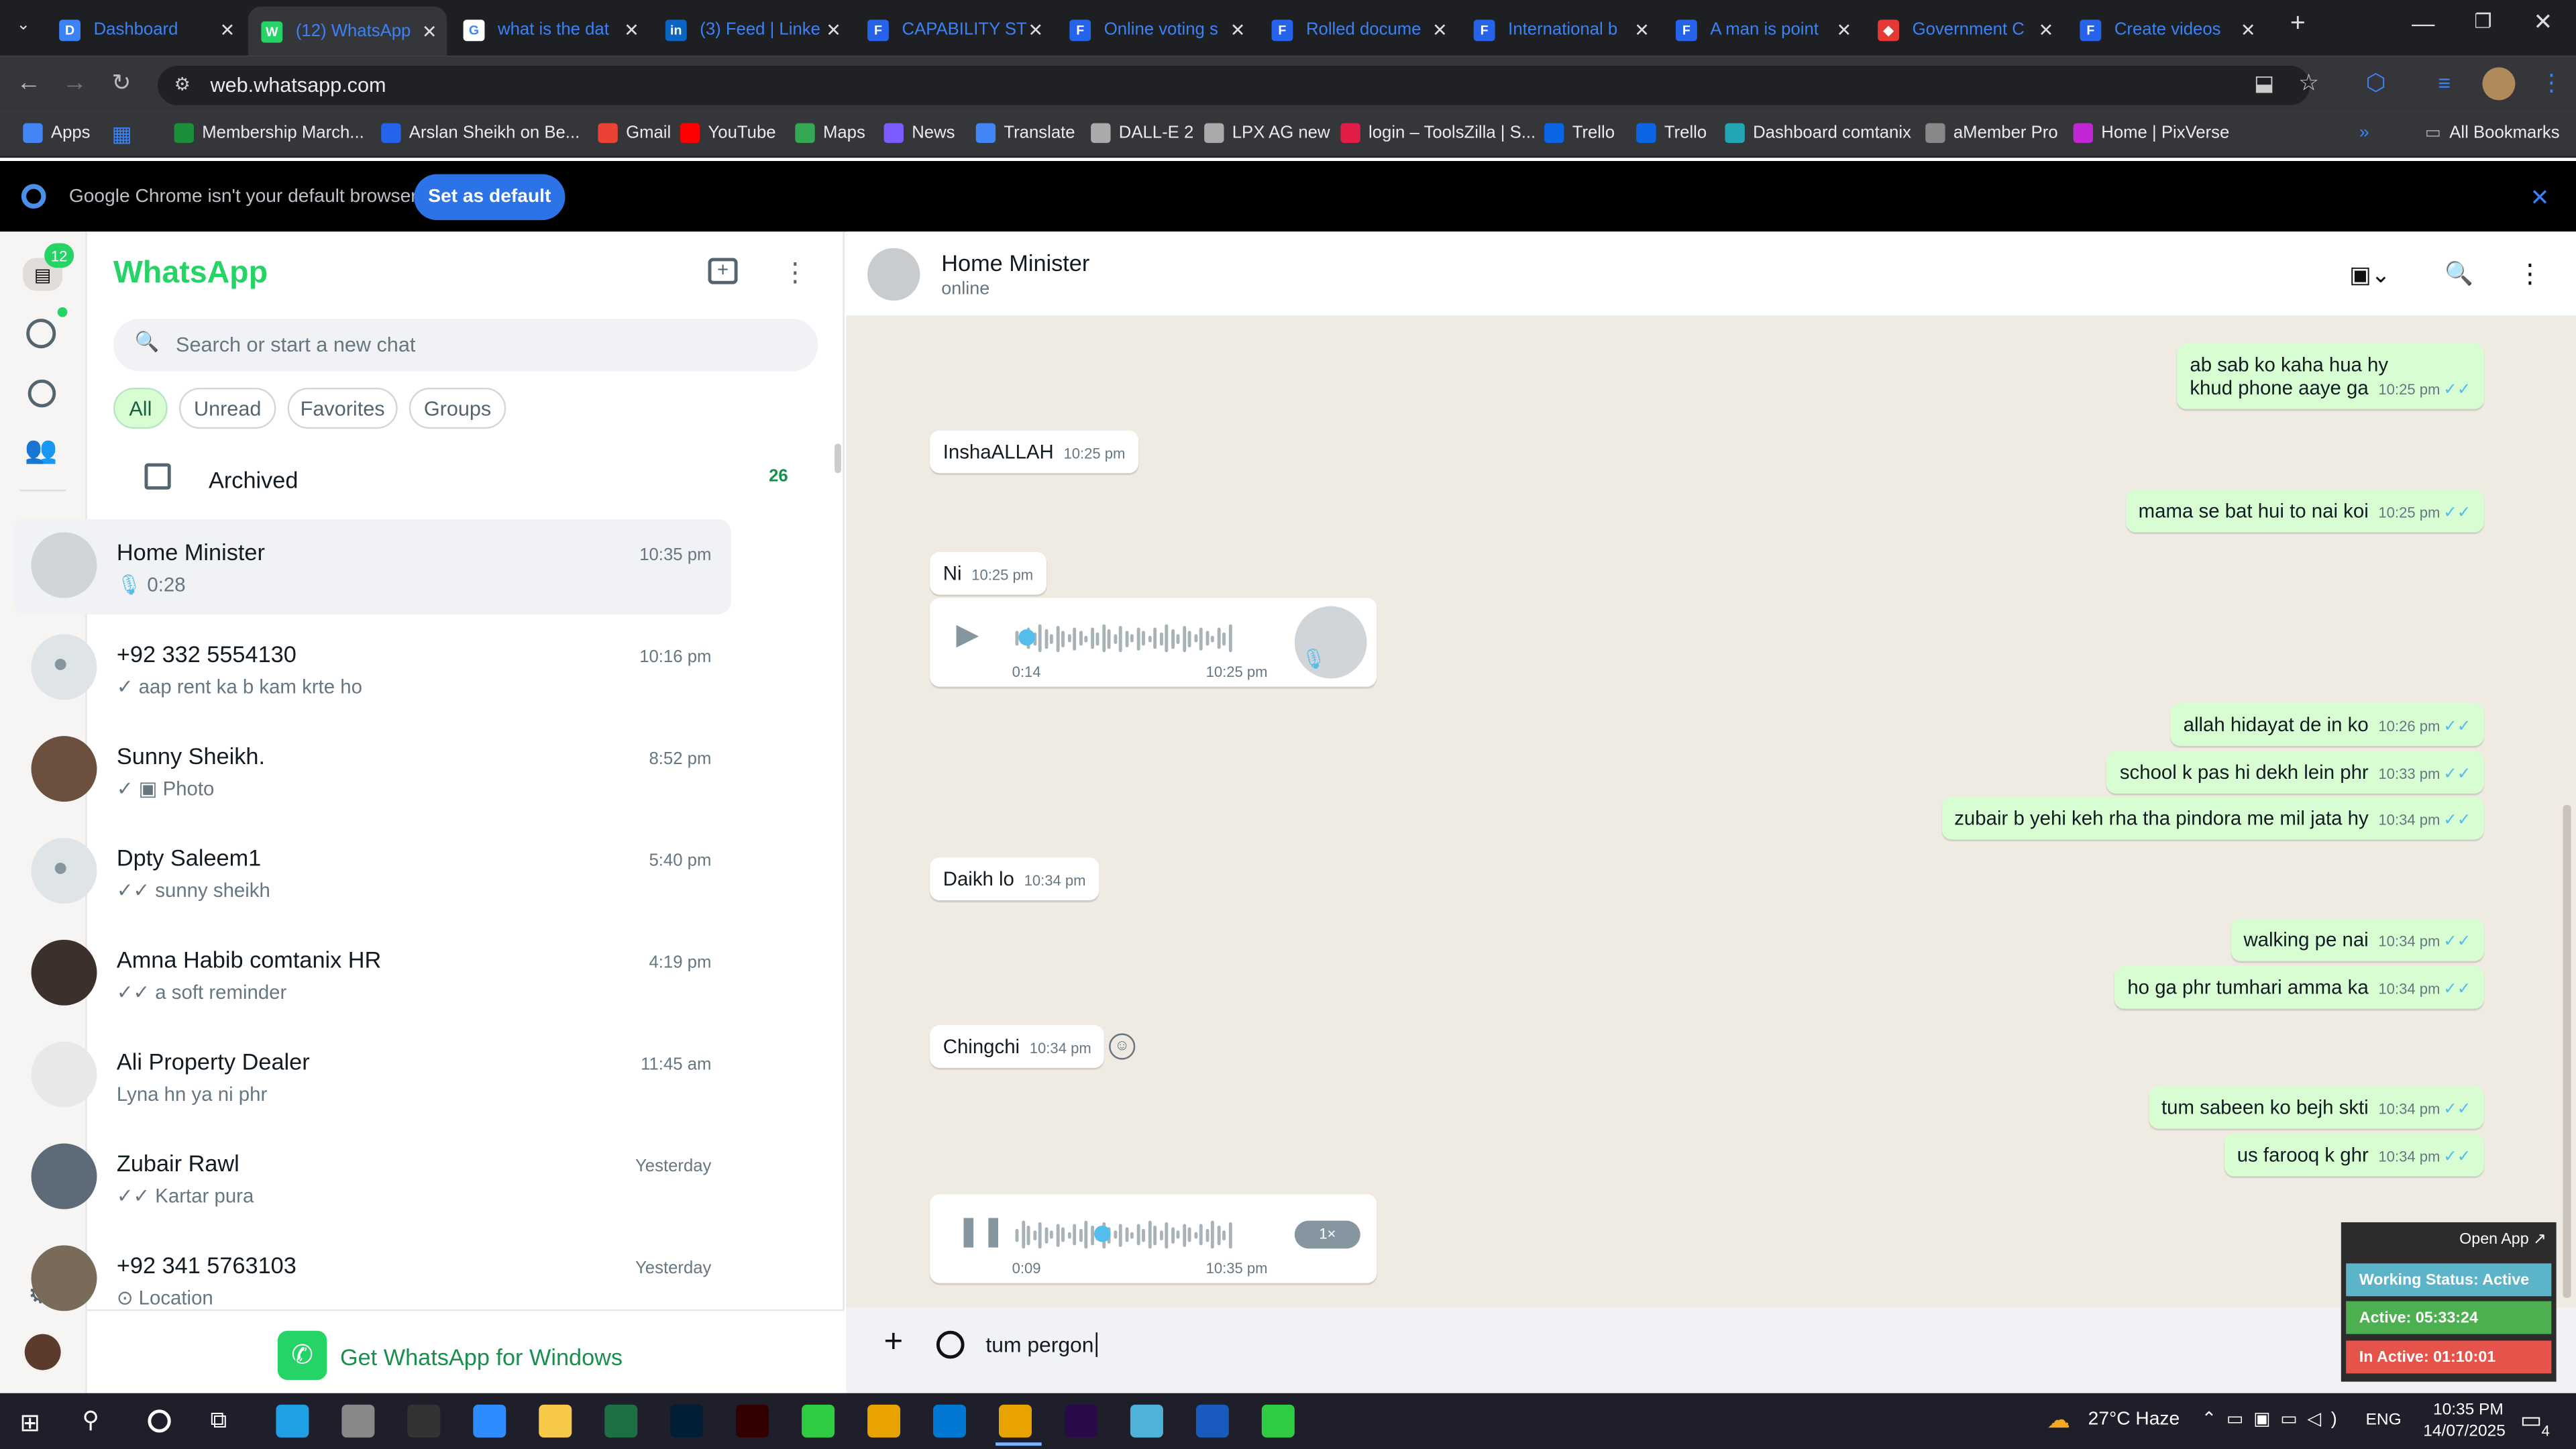 Image resolution: width=2576 pixels, height=1449 pixels. I want to click on browser-tab: F A man is point ✕, so click(1761, 30).